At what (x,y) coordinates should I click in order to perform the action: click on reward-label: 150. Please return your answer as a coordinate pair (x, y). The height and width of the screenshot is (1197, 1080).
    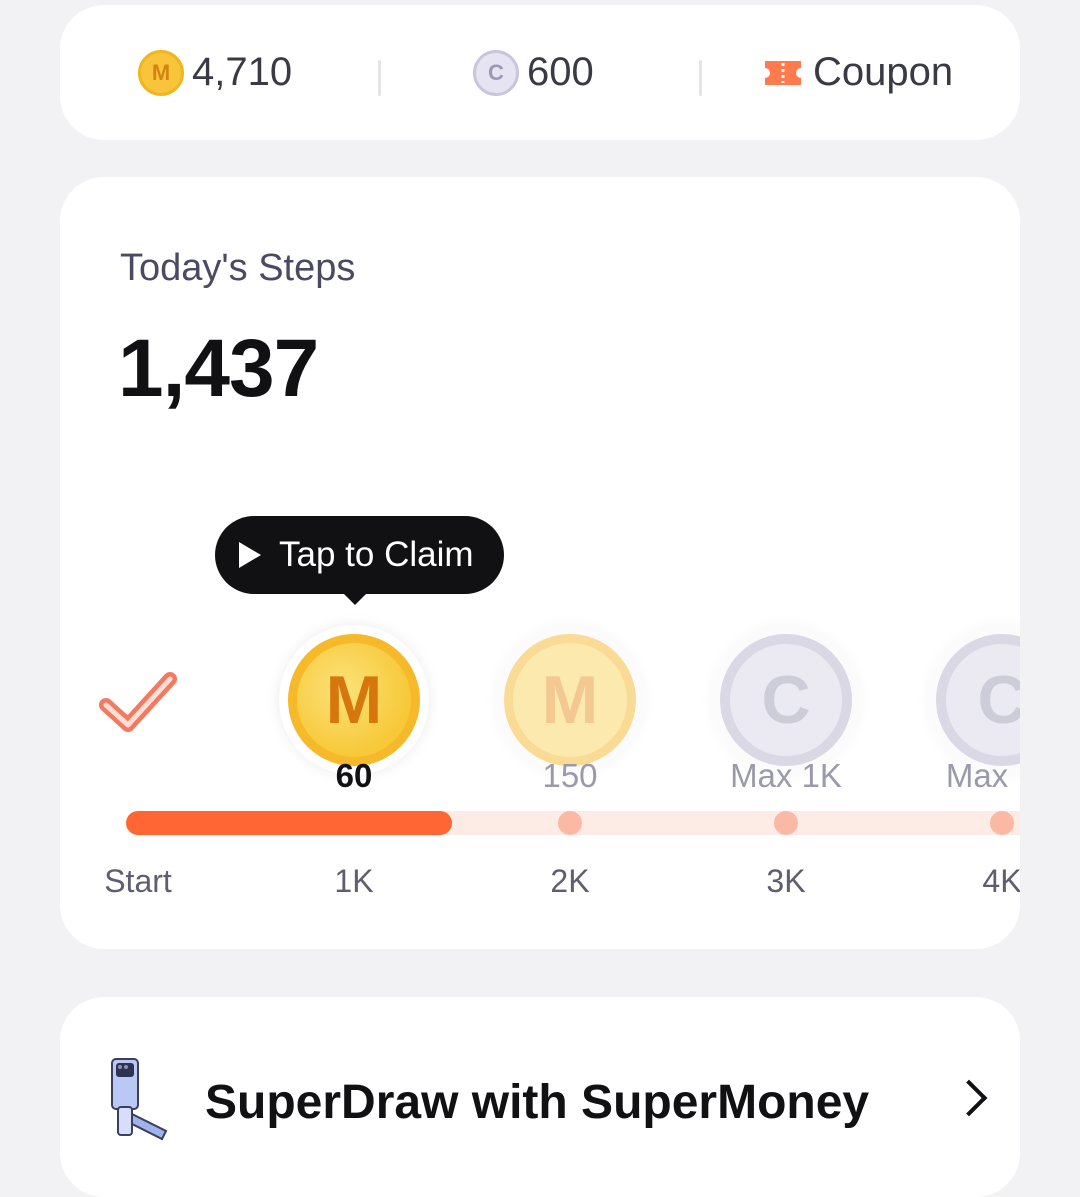
    Looking at the image, I should click on (570, 775).